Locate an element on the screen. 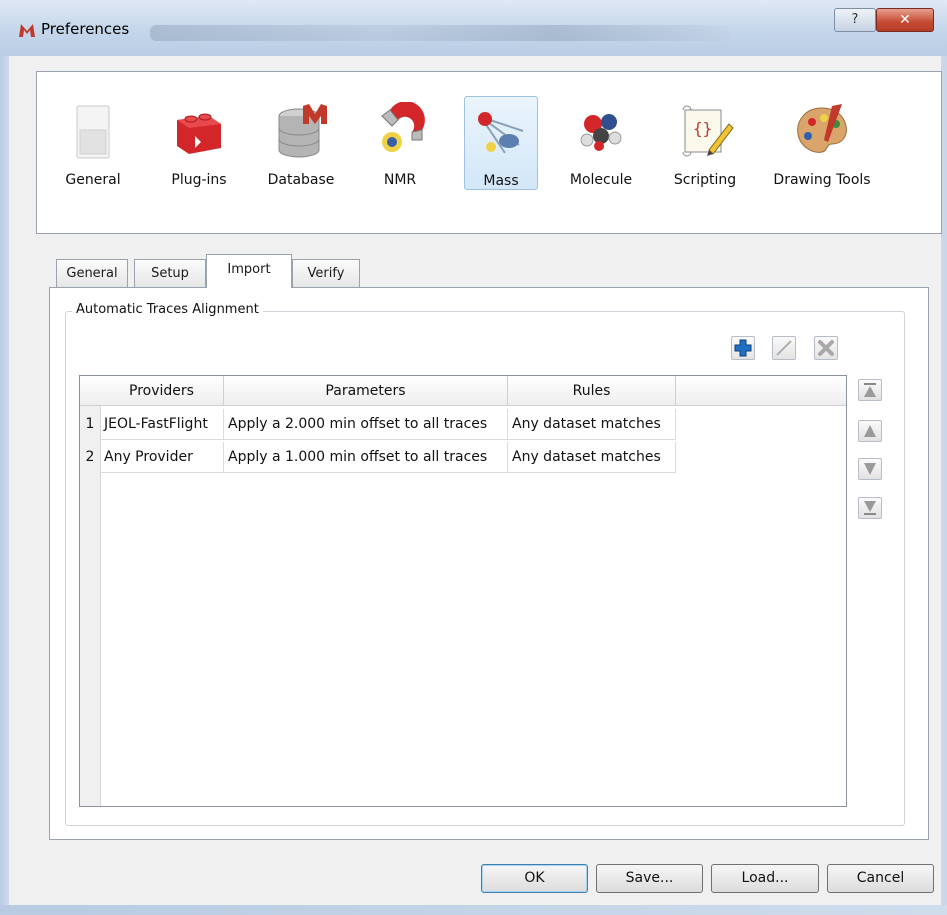  plus-icon is located at coordinates (743, 348).